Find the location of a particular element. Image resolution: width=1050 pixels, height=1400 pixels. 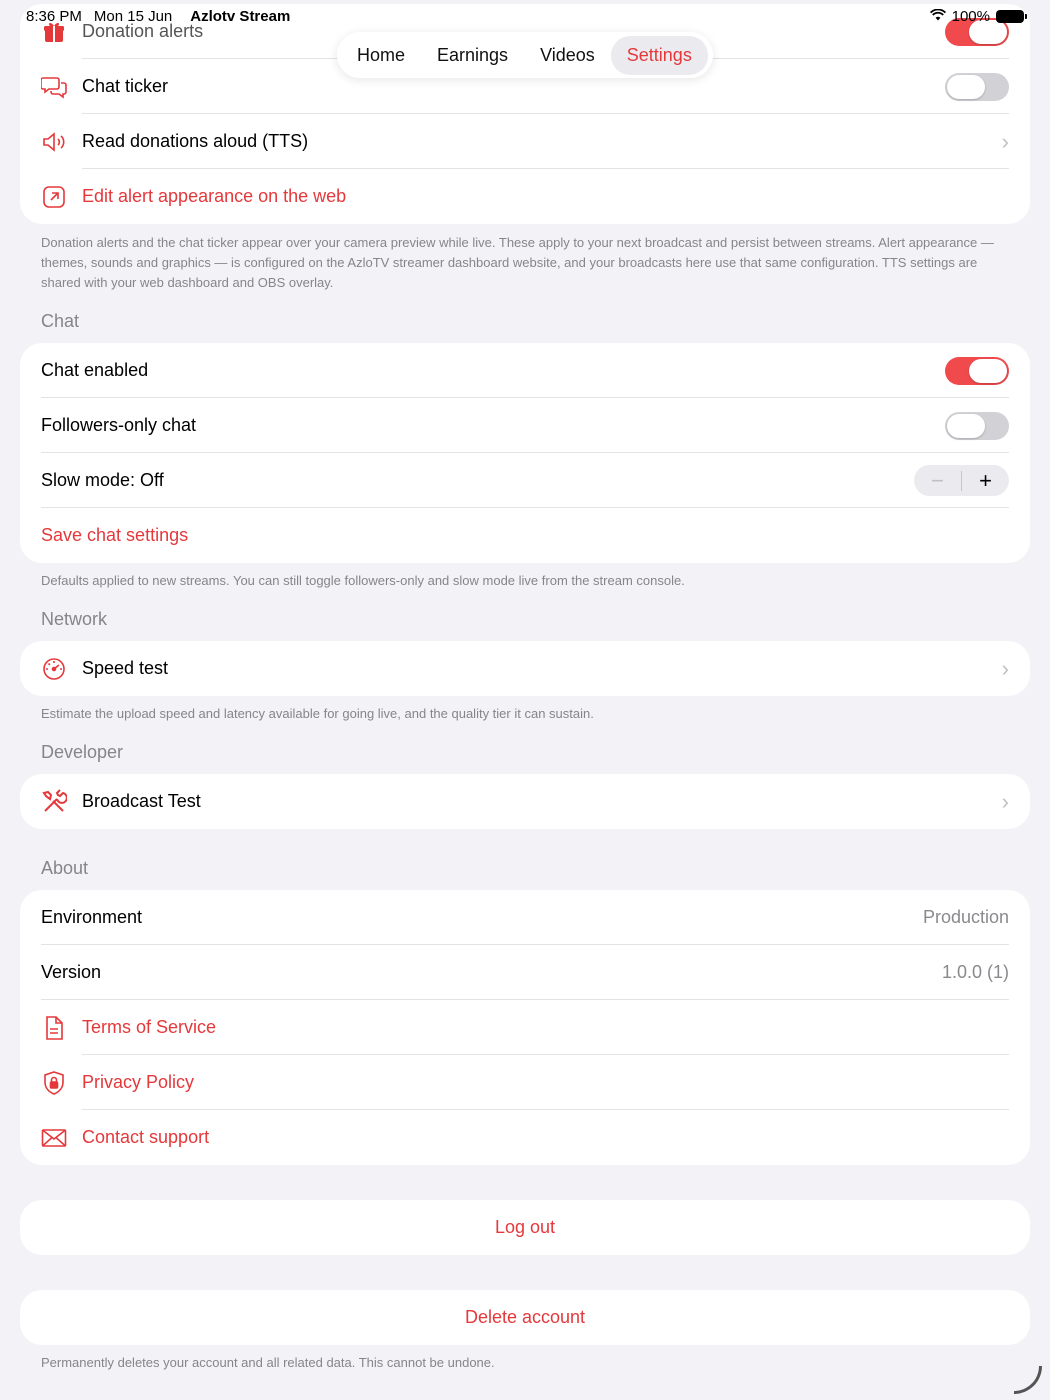

chat-enabled-toggle is located at coordinates (977, 370).